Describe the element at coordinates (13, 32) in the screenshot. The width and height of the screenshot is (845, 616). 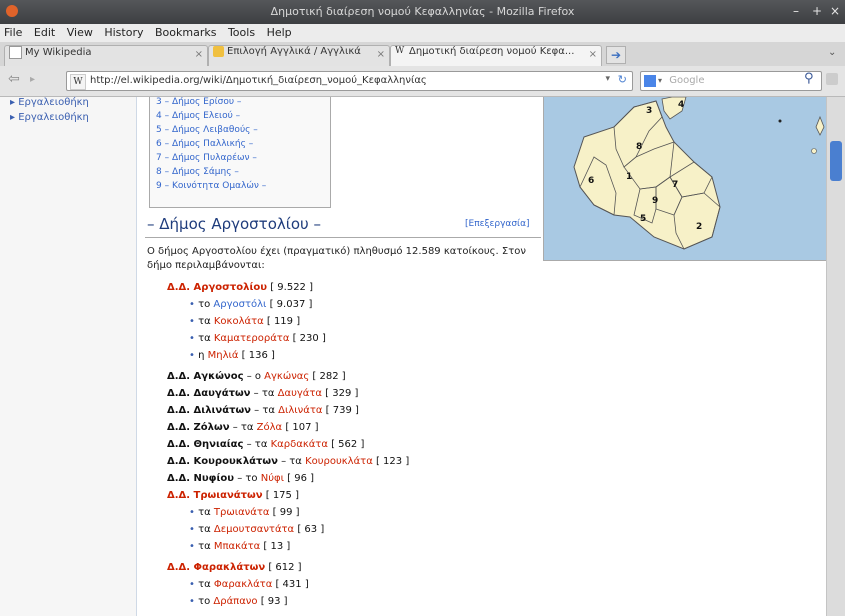
I see `menu-file: File` at that location.